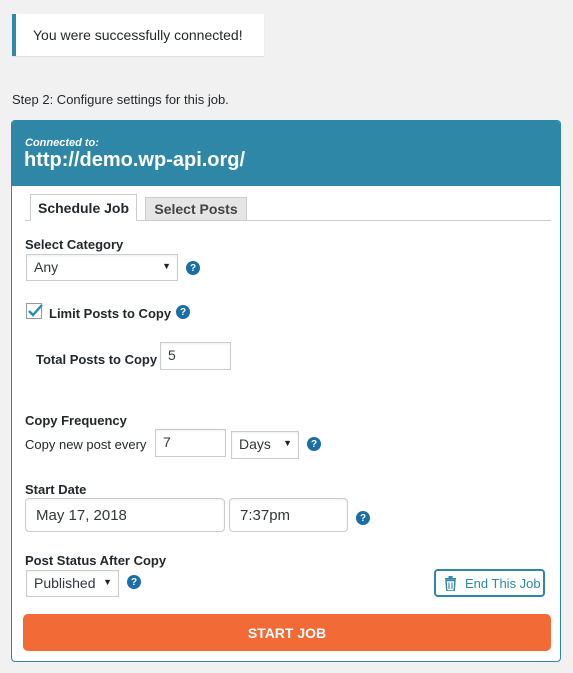 The image size is (573, 673). I want to click on tab-select-posts: Select Posts, so click(196, 209).